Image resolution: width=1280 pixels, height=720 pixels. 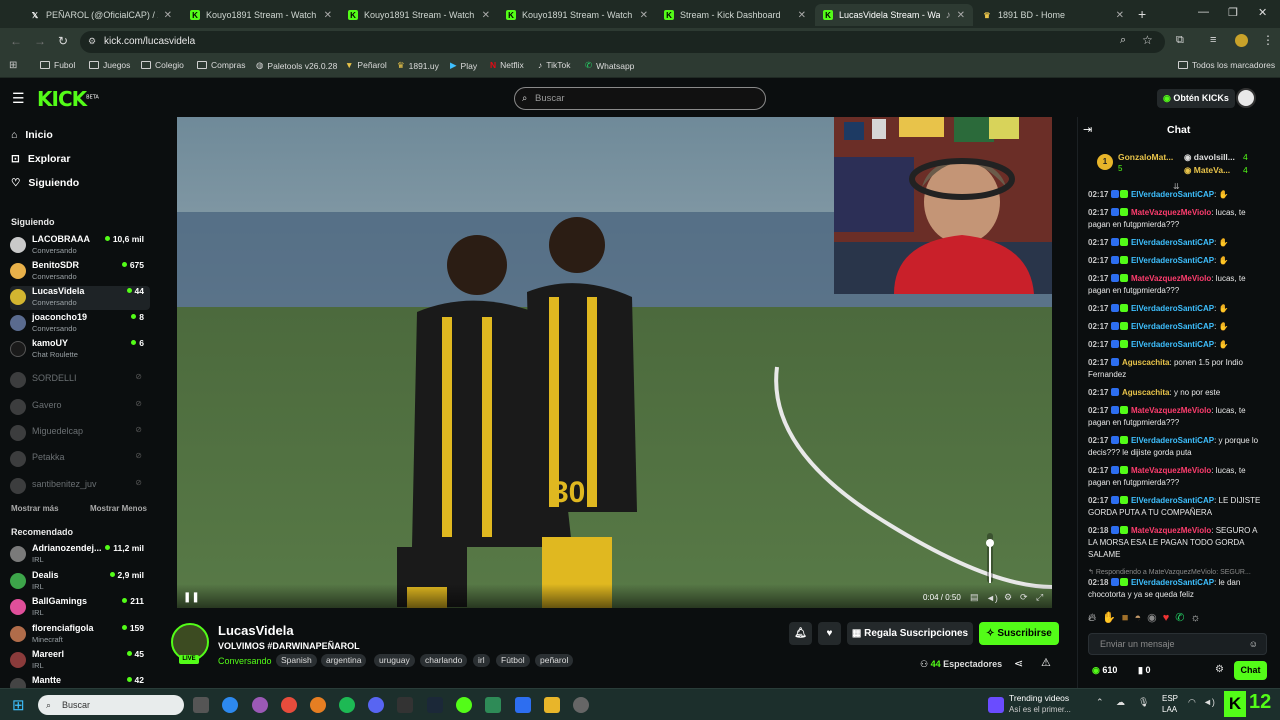 I want to click on gift-subs-button: ▦ Regala Suscripciones, so click(x=910, y=633).